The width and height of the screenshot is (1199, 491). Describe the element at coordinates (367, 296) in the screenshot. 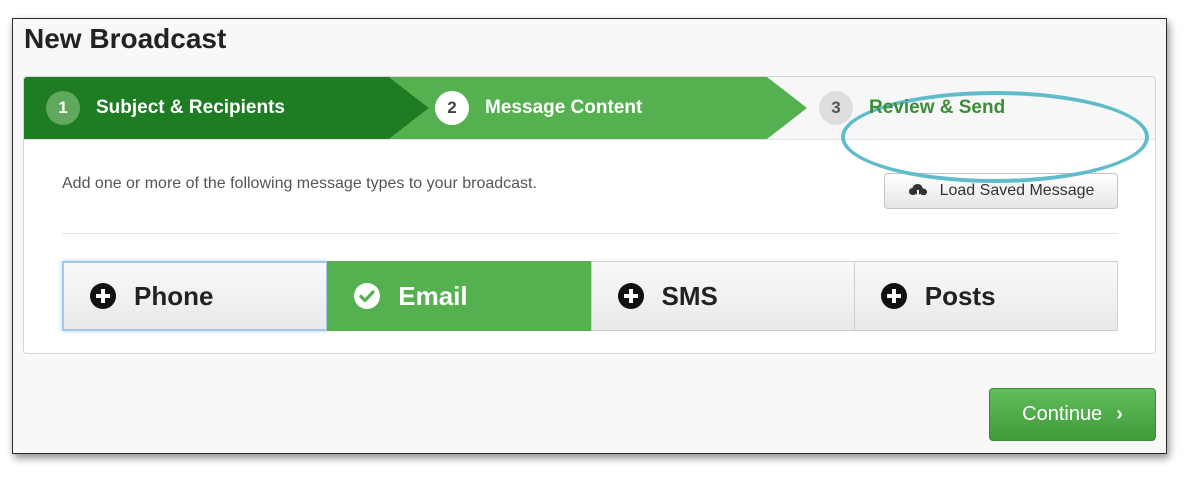

I see `check-circle-icon` at that location.